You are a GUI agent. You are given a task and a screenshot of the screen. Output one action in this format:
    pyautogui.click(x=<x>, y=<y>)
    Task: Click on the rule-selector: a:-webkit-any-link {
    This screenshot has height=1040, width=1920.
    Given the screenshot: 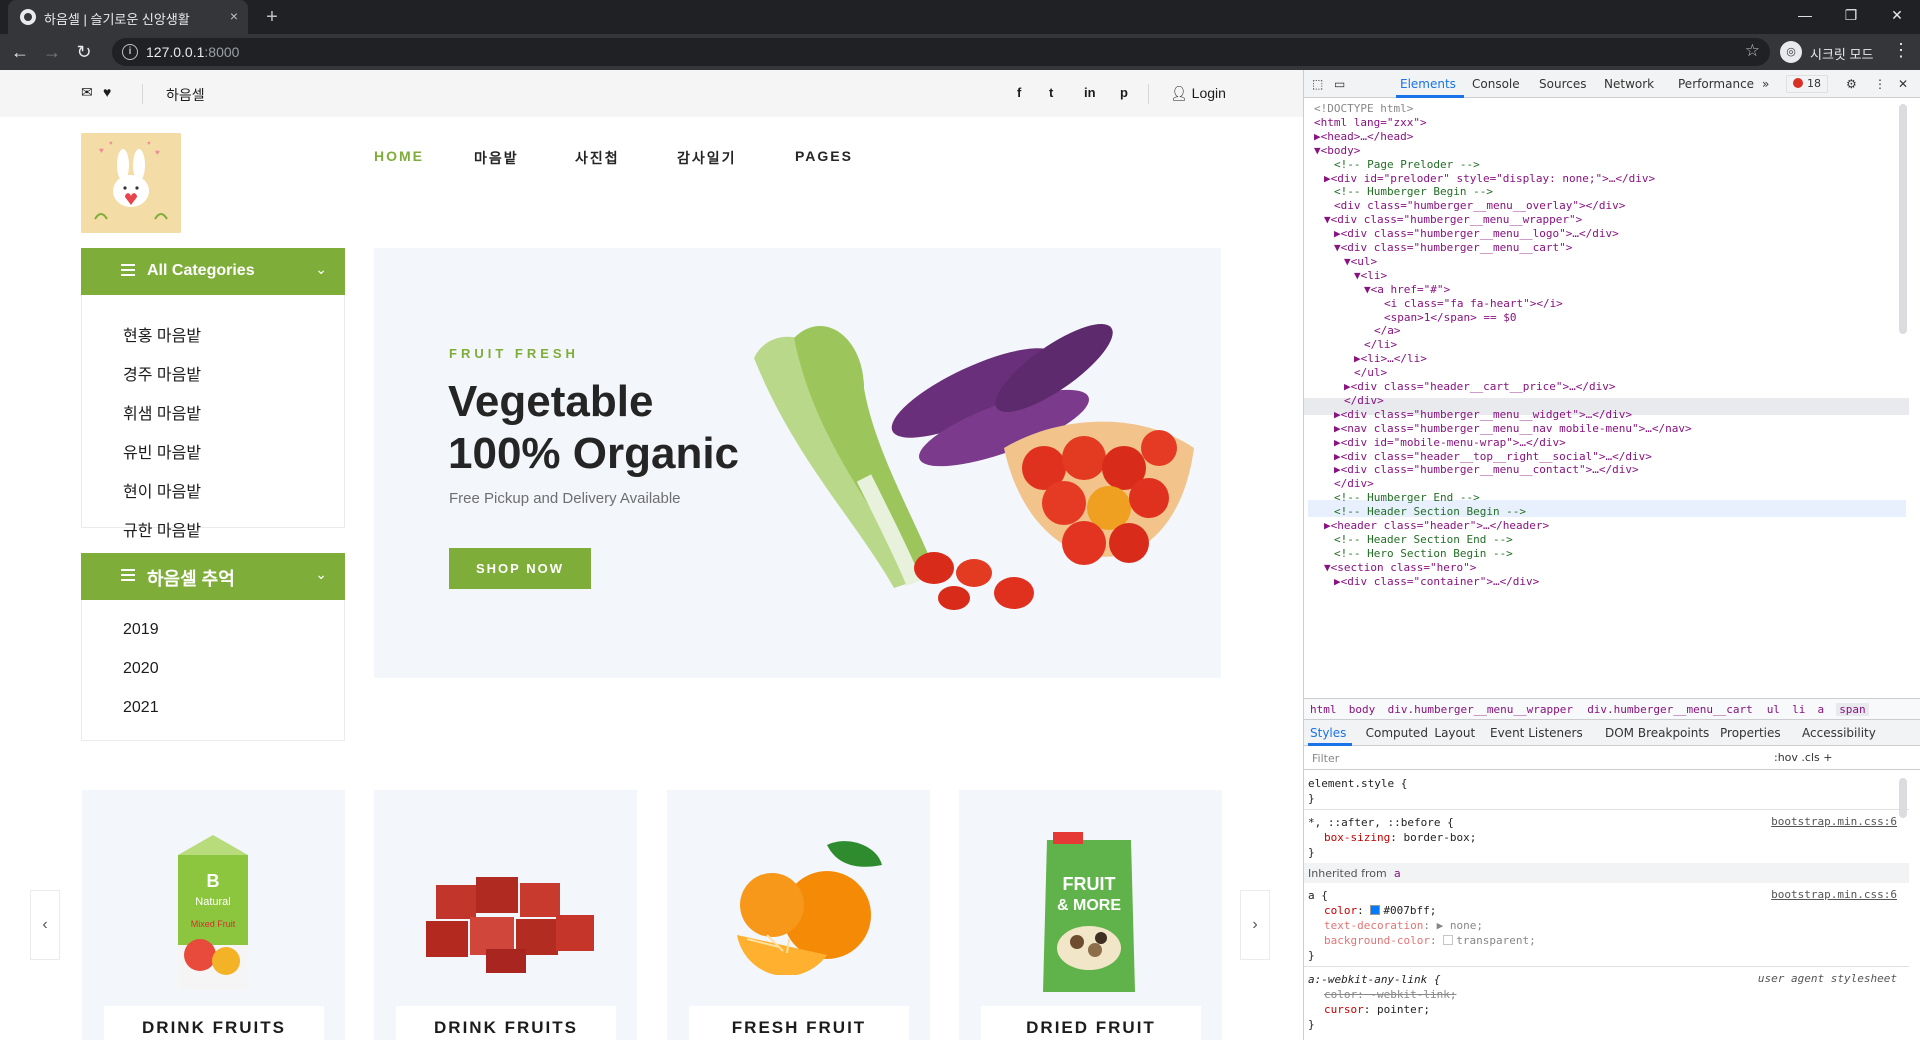 What is the action you would take?
    pyautogui.click(x=1374, y=979)
    